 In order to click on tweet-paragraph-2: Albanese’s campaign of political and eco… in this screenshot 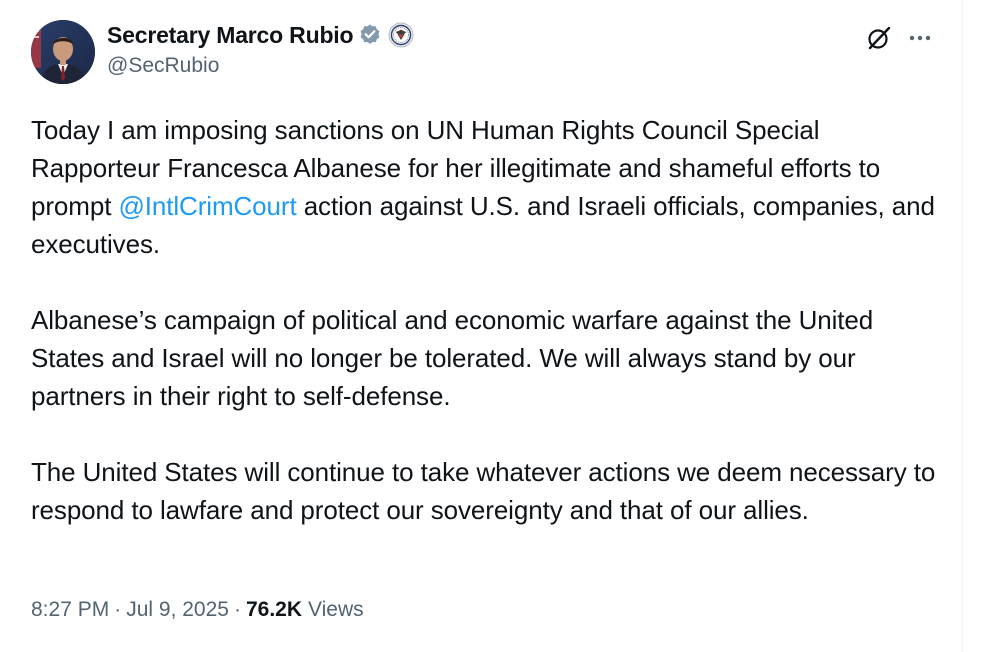, I will do `click(452, 358)`.